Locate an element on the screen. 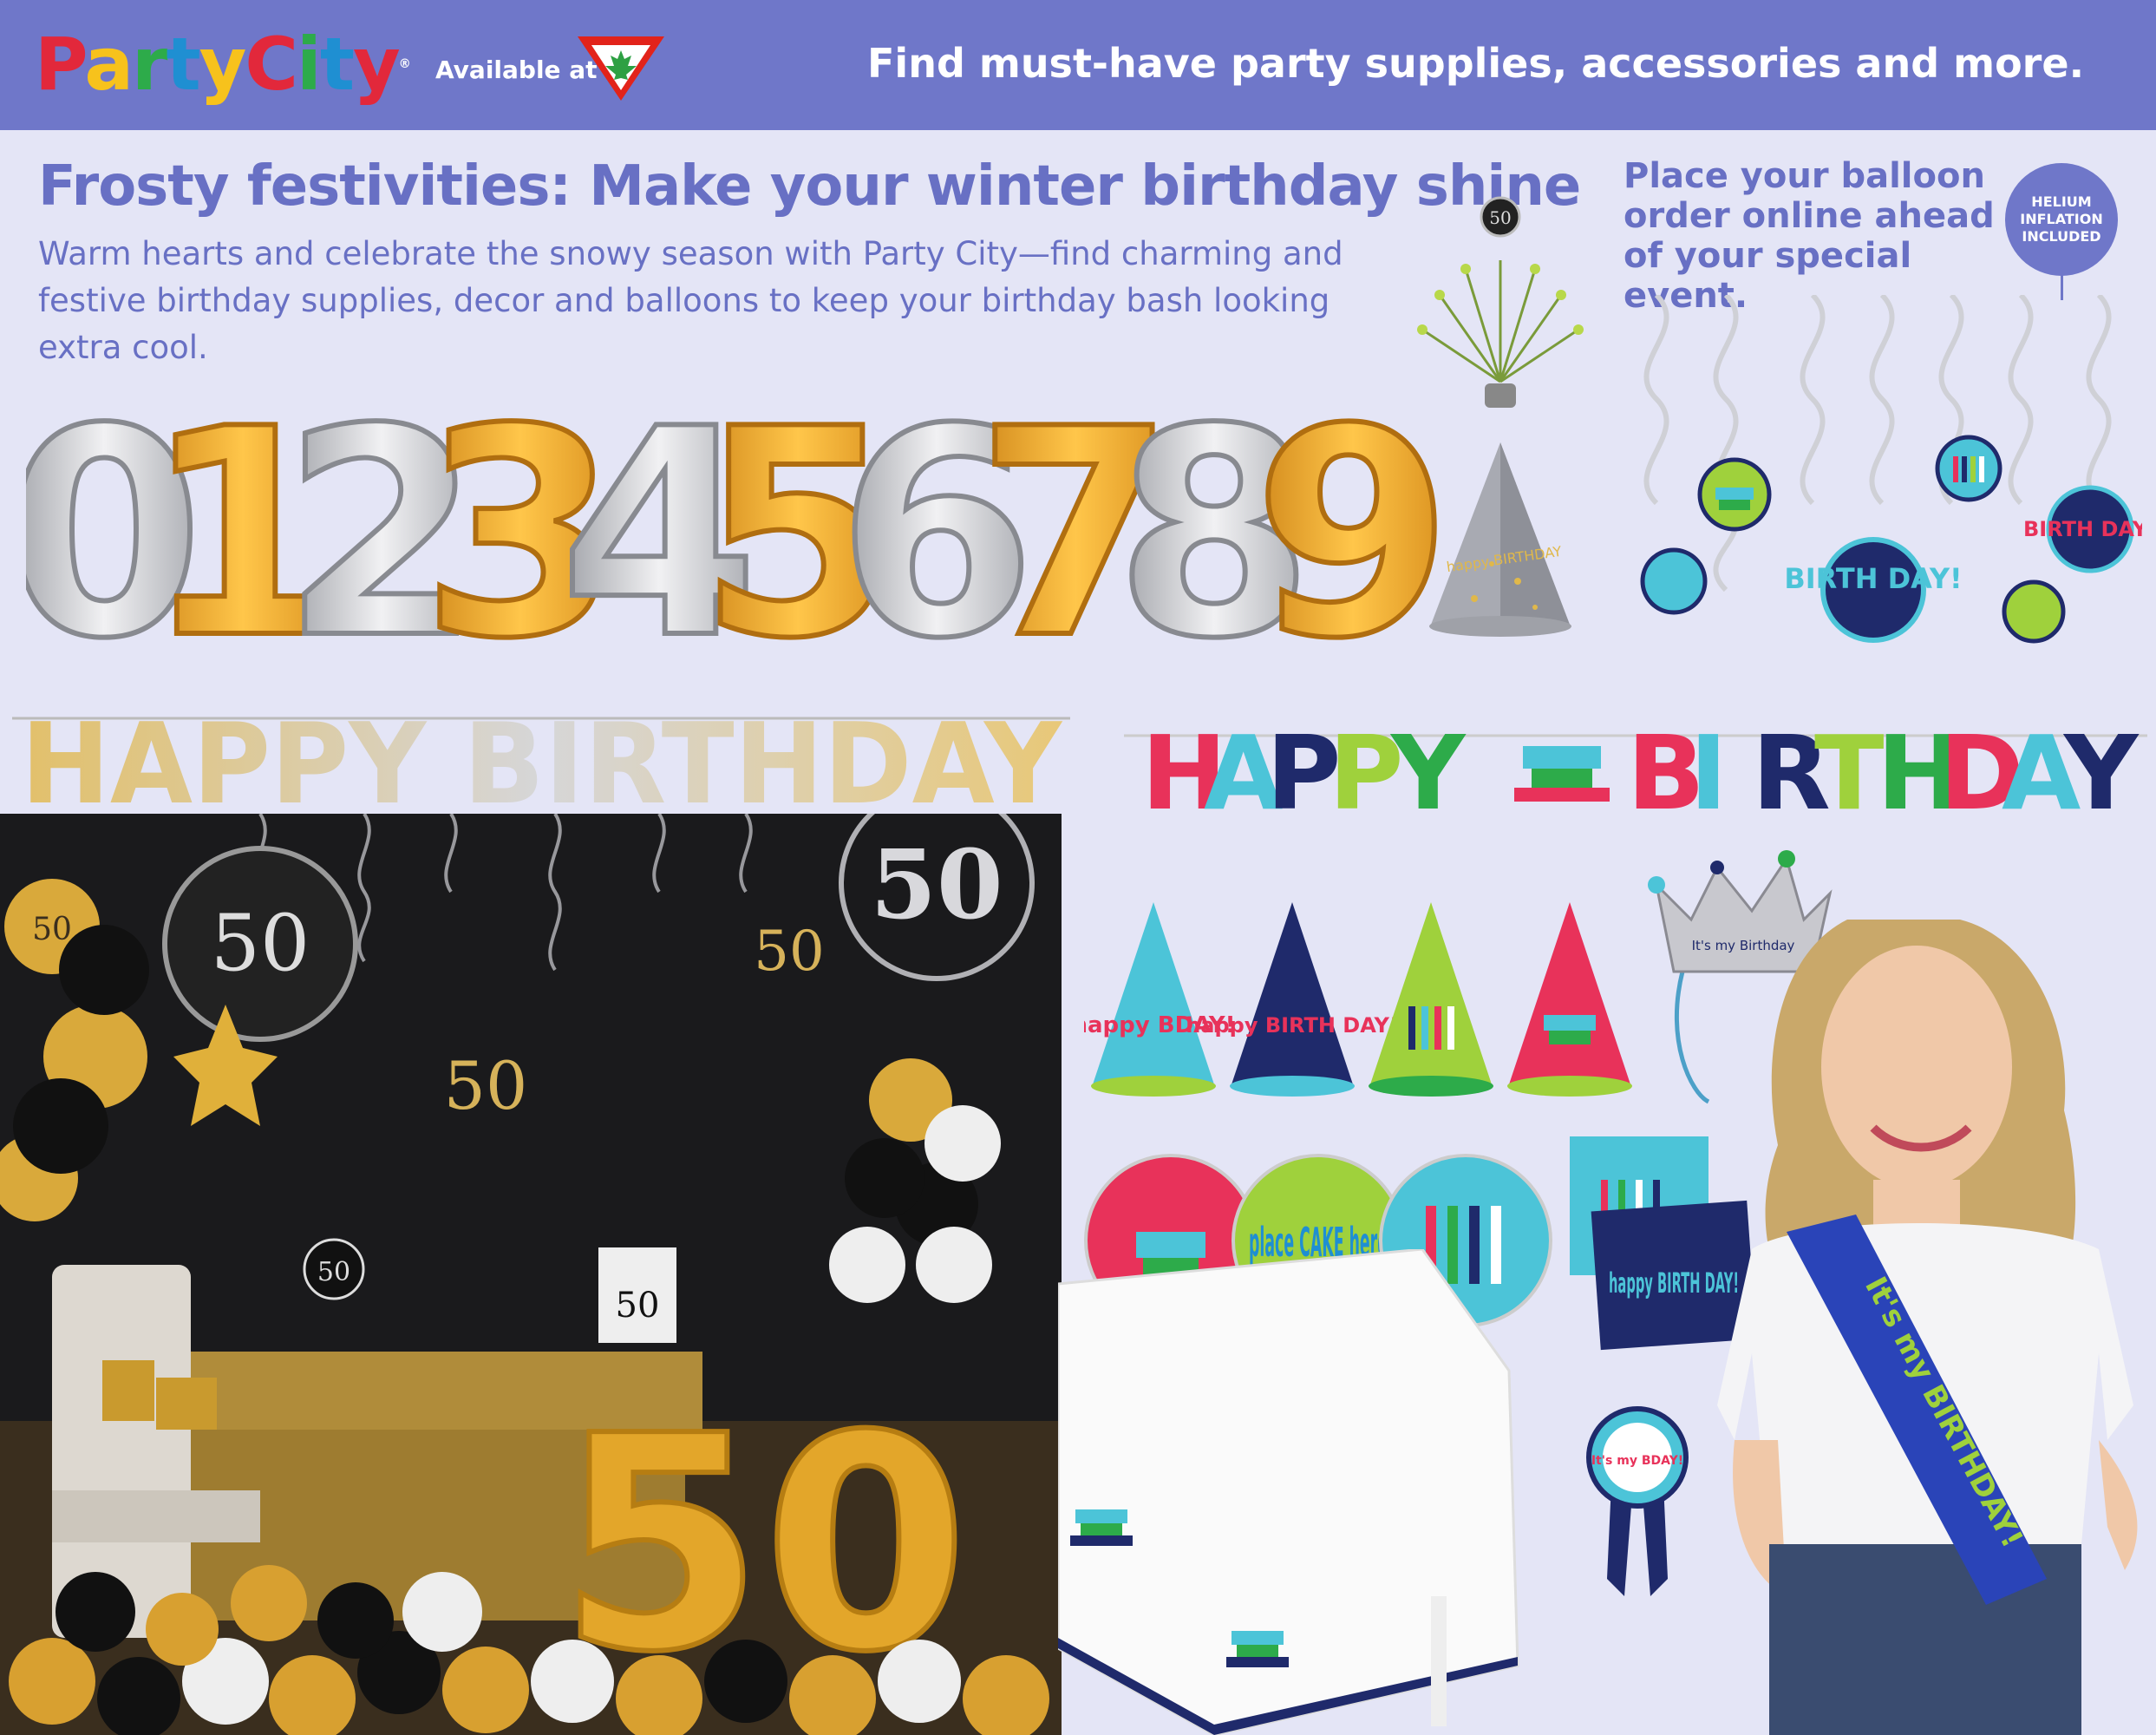  colorful-banner-image: HAPPY BI RTHDAY is located at coordinates (1636, 759).